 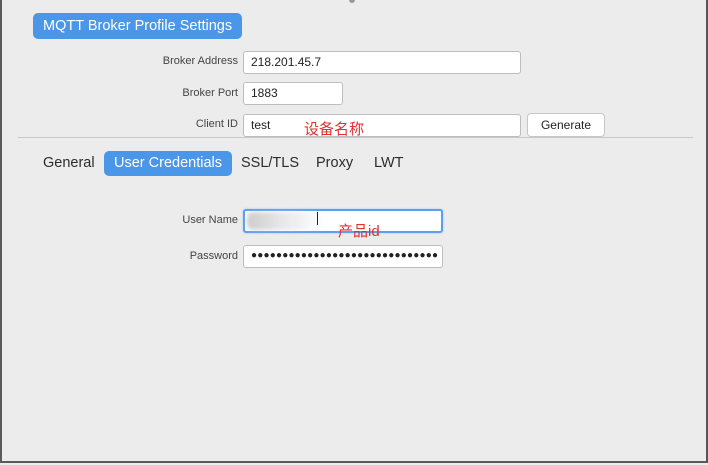 I want to click on profile-title: MQTT Broker Profile Settings, so click(x=138, y=26).